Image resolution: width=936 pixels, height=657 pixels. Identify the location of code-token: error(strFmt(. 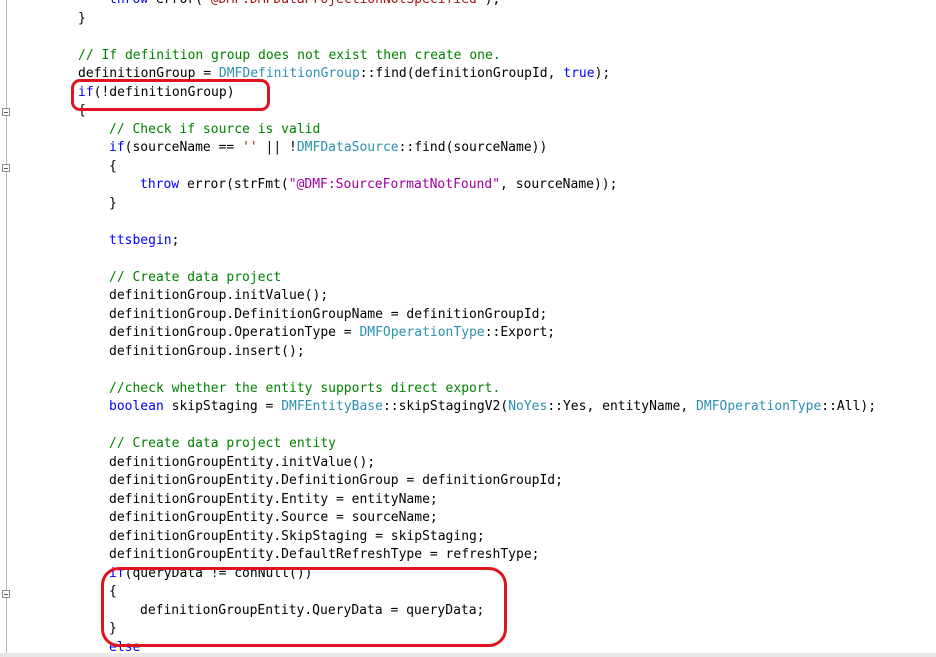
(234, 184).